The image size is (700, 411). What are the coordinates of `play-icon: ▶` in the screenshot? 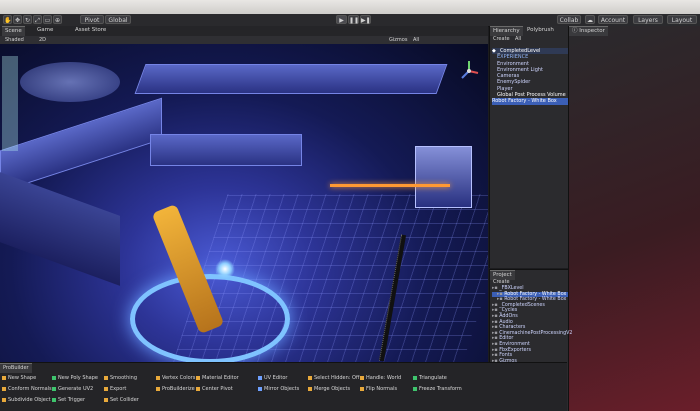 It's located at (341, 19).